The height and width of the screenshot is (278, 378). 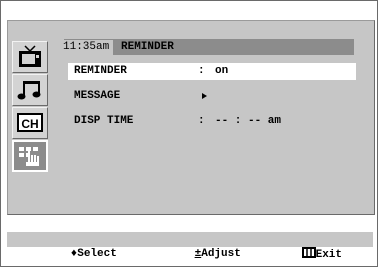 I want to click on hand-grid-icon, so click(x=29, y=156).